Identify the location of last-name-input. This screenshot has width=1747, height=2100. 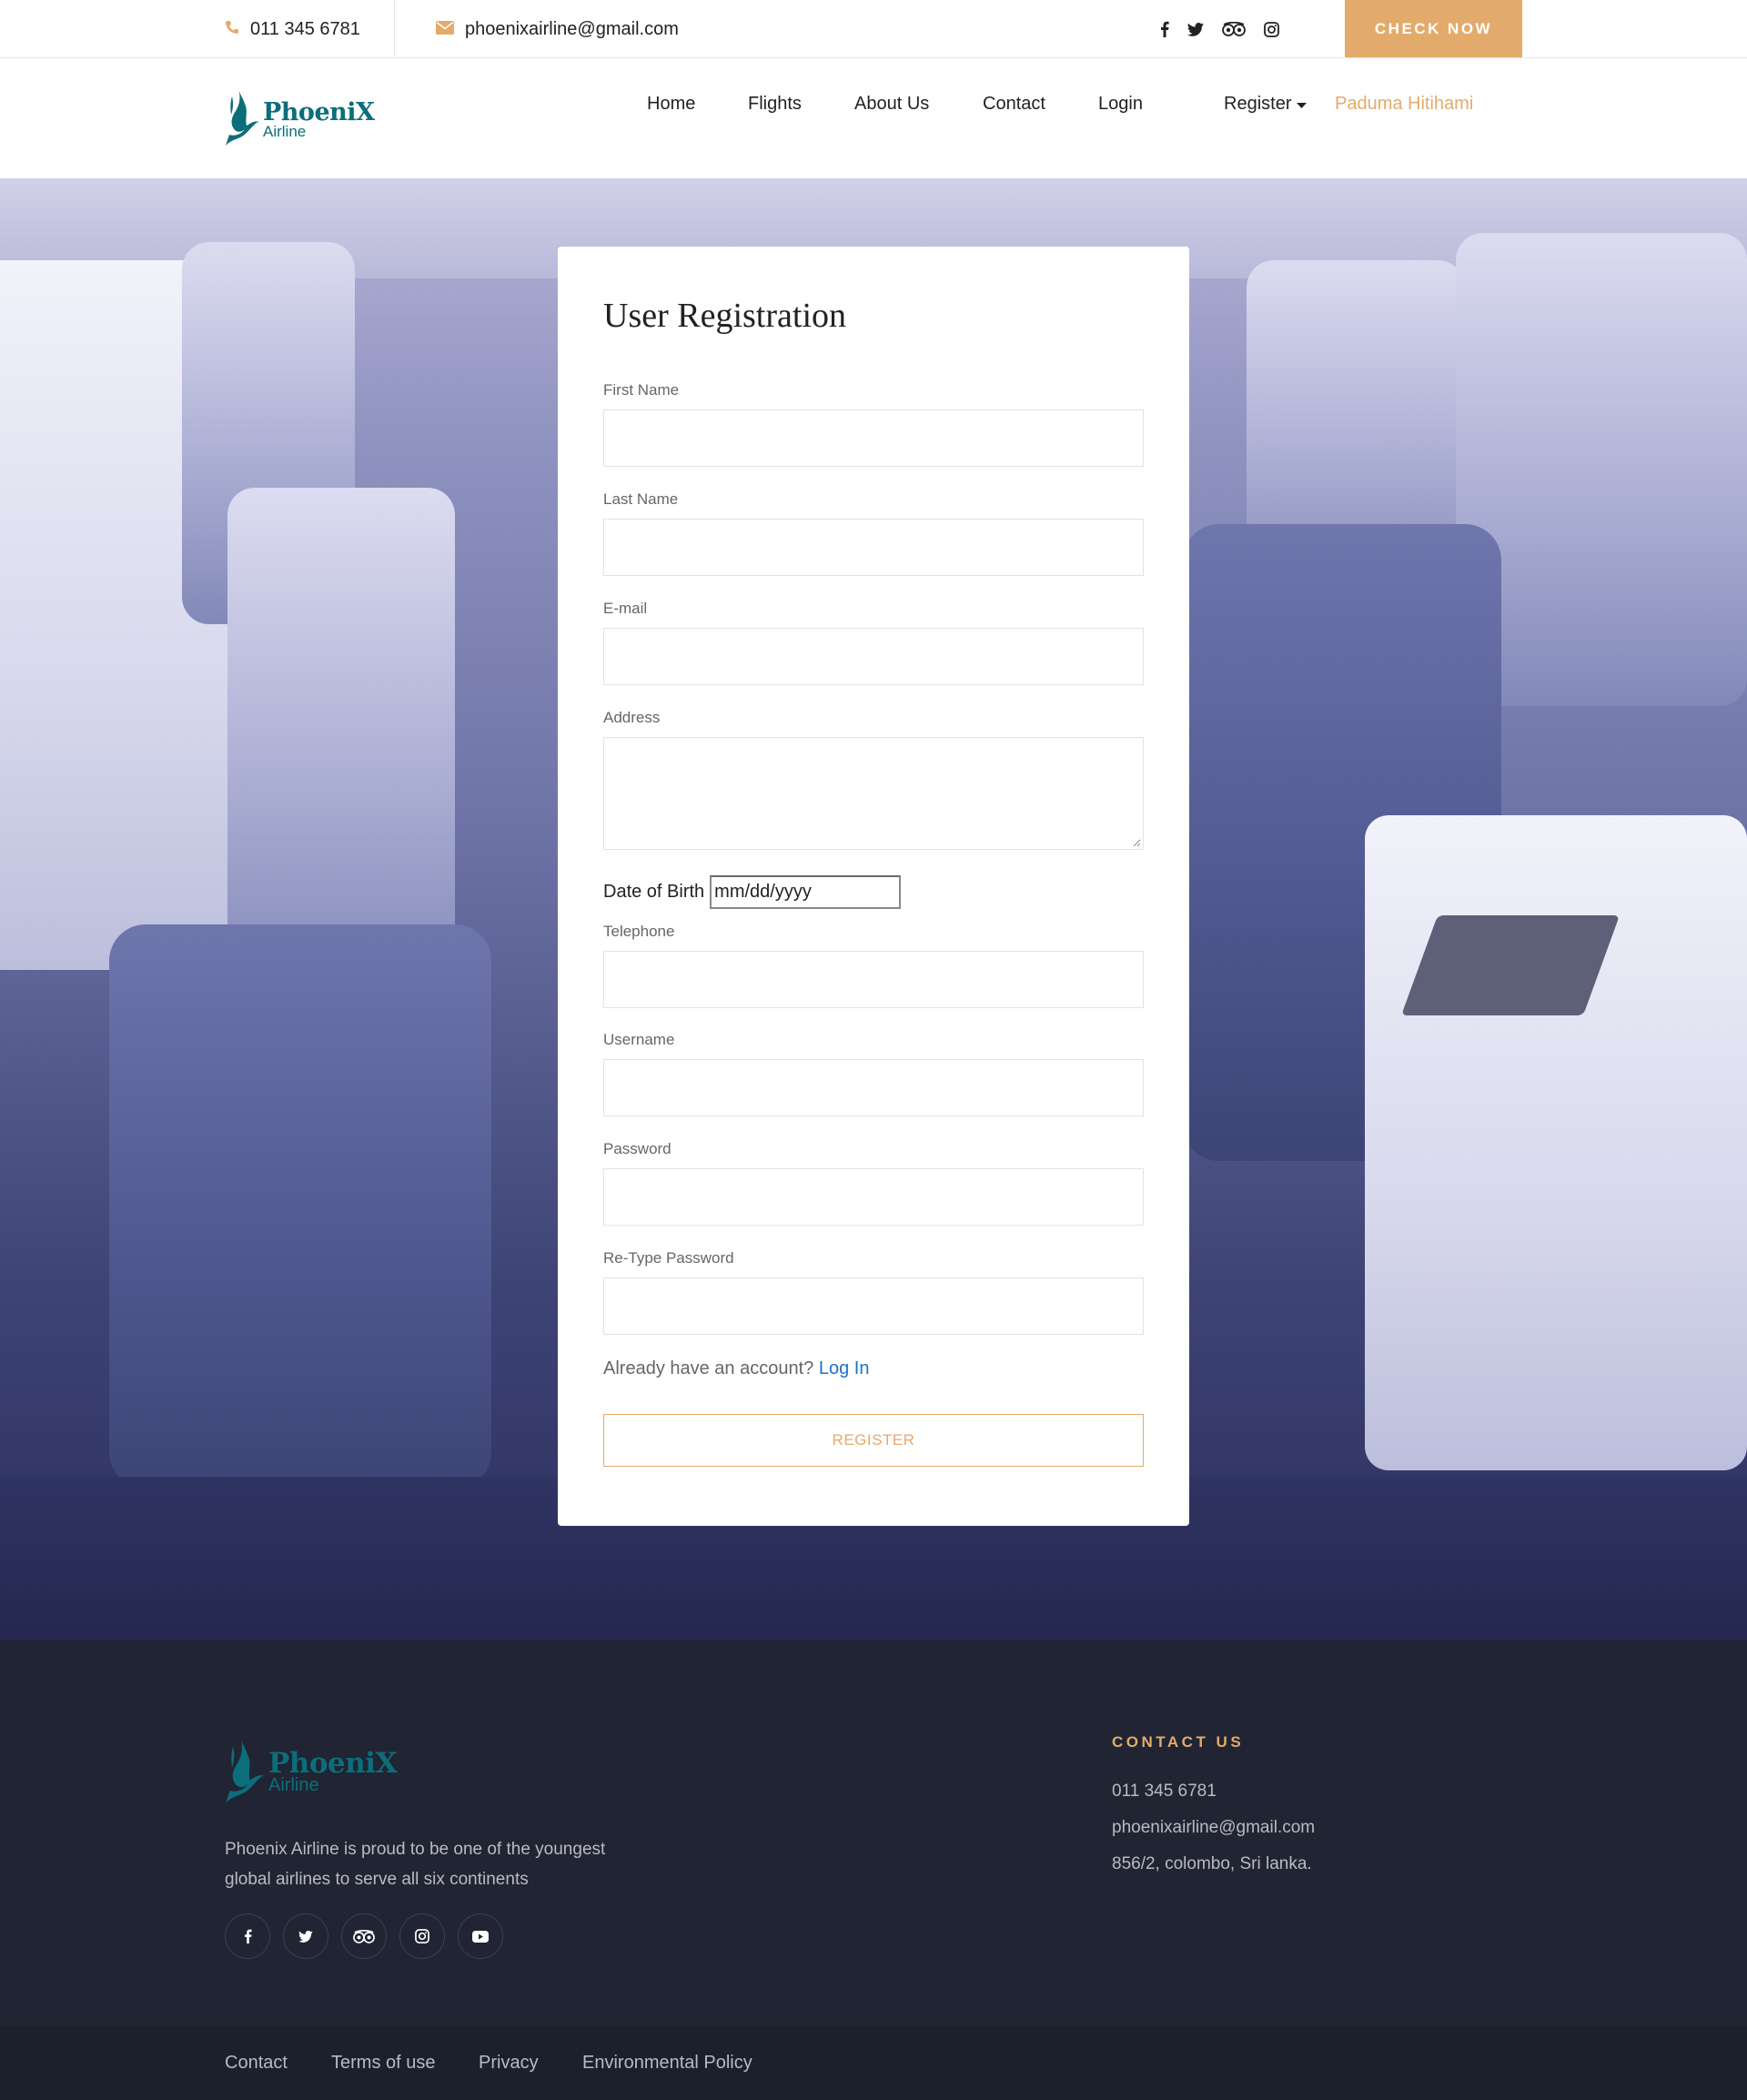
(874, 547).